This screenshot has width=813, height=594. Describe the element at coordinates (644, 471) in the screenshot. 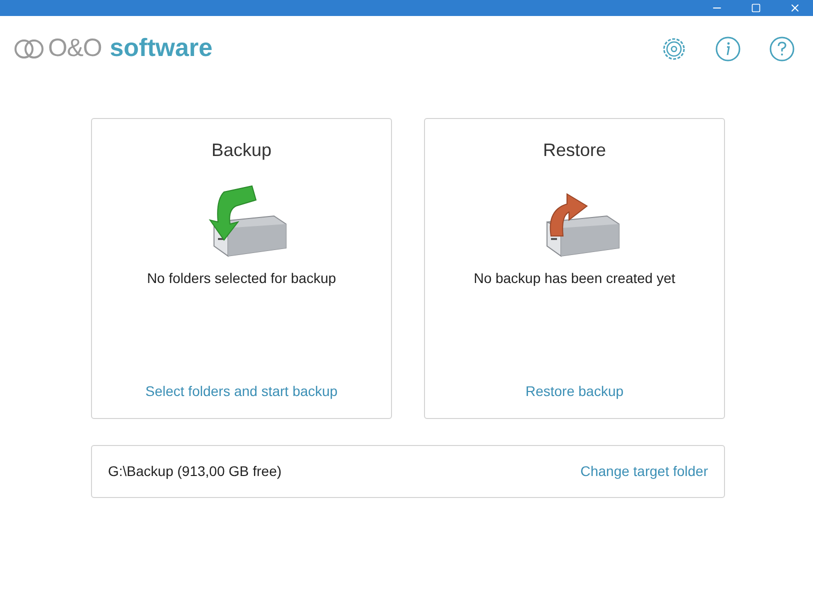

I see `change-target-link: Change target folder` at that location.